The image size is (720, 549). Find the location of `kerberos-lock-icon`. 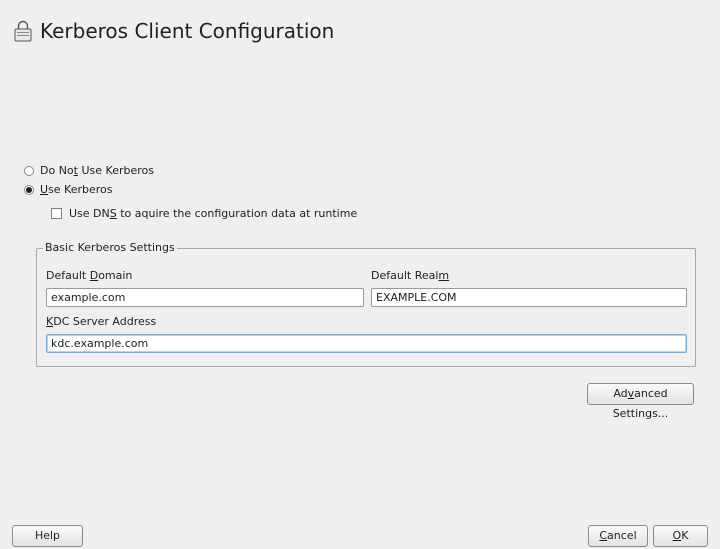

kerberos-lock-icon is located at coordinates (23, 31).